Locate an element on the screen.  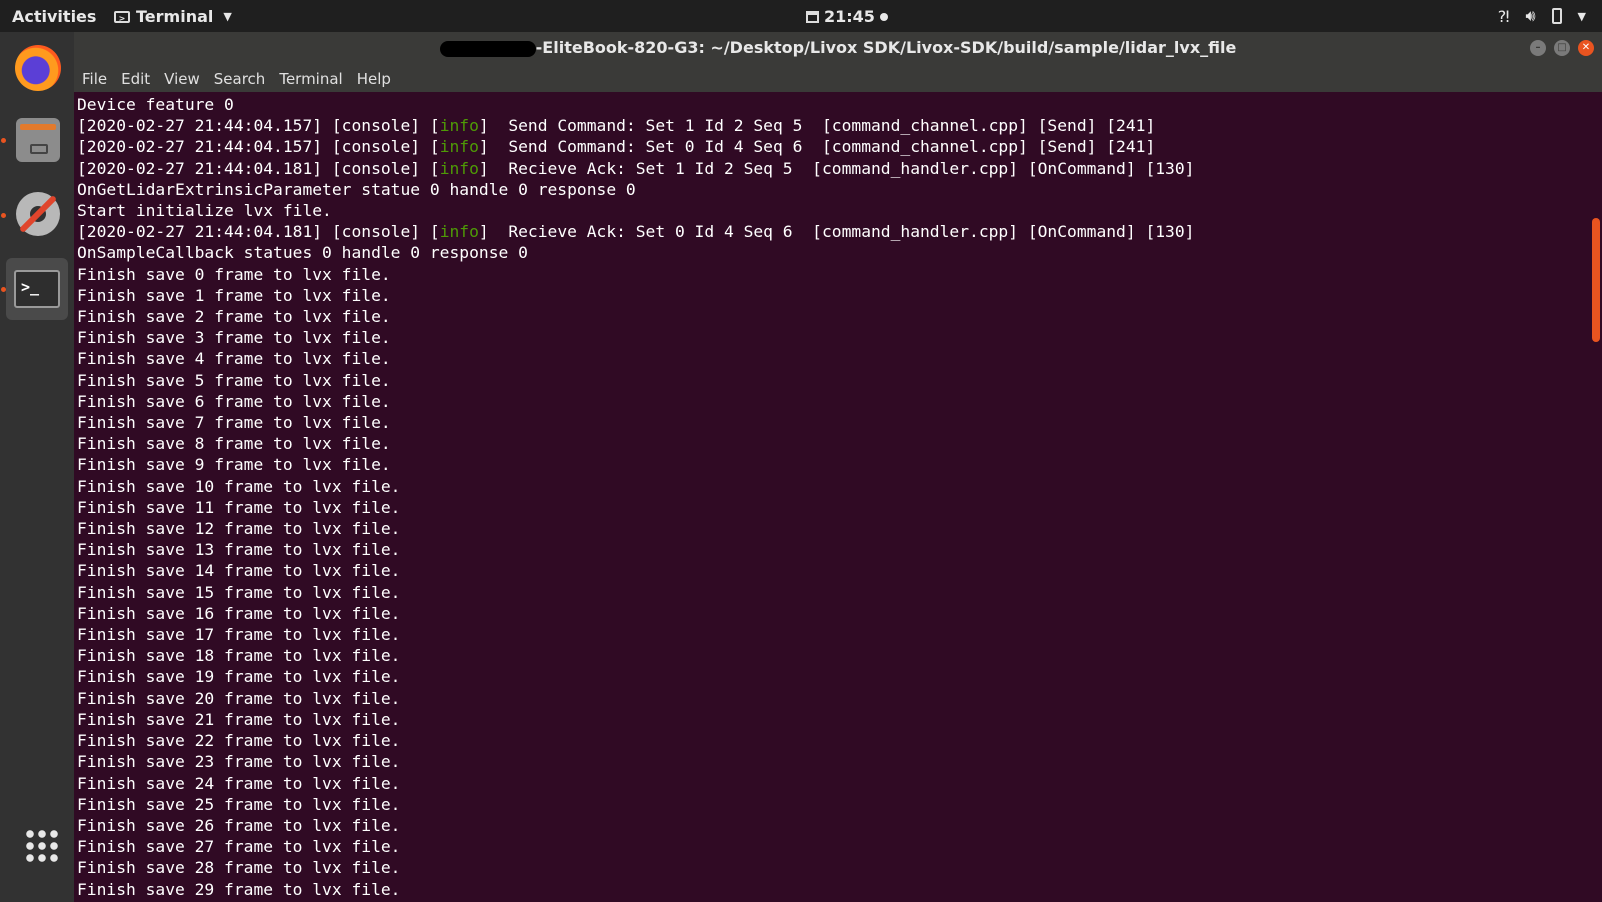
output-line: Finish save 22 frame to lvx file. is located at coordinates (239, 741).